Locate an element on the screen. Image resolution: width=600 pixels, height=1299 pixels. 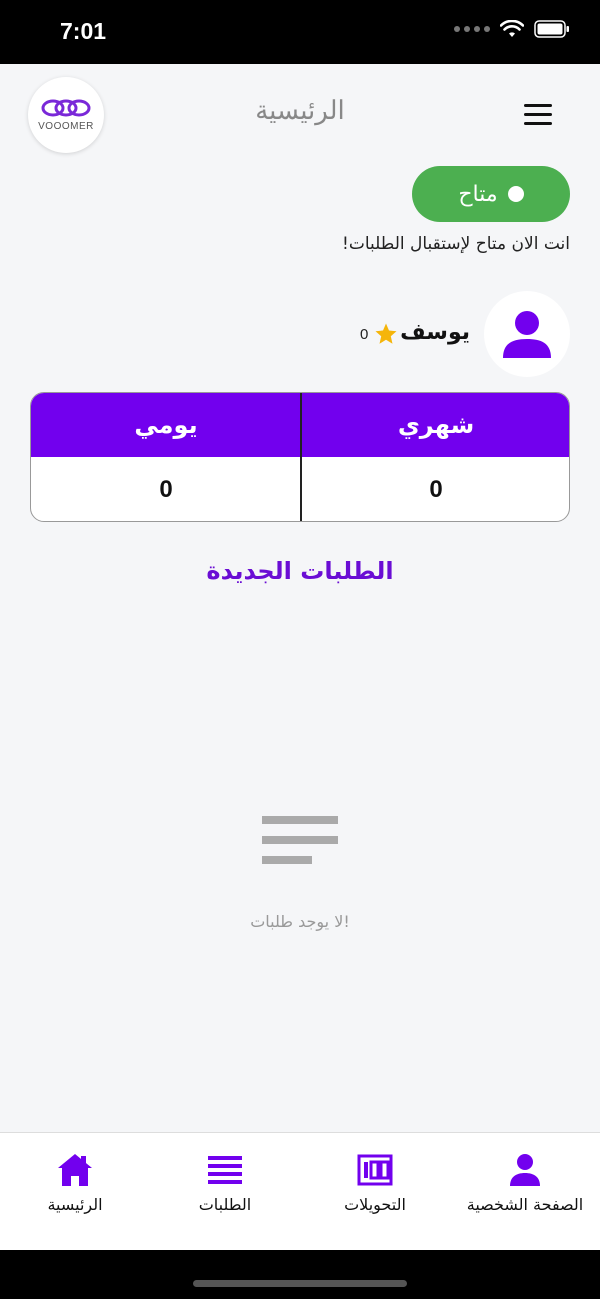
nav-item-transfers: التحويلات is located at coordinates (375, 1183).